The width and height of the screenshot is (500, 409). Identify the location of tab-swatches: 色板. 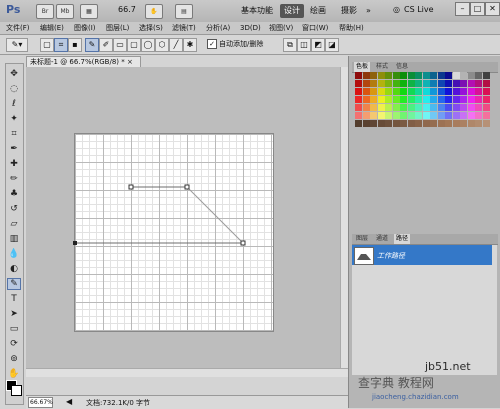
(362, 67).